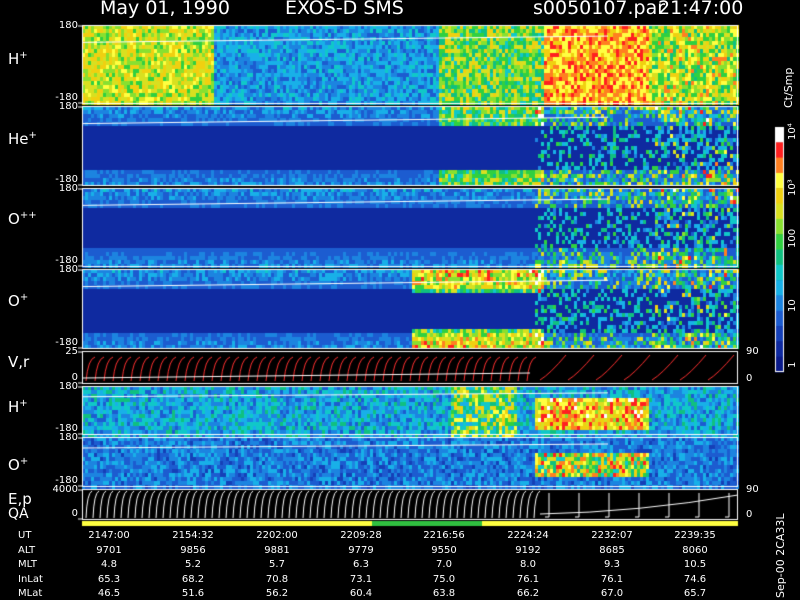 The width and height of the screenshot is (800, 600). What do you see at coordinates (109, 535) in the screenshot?
I see `ephemeris-cell: 2147:00` at bounding box center [109, 535].